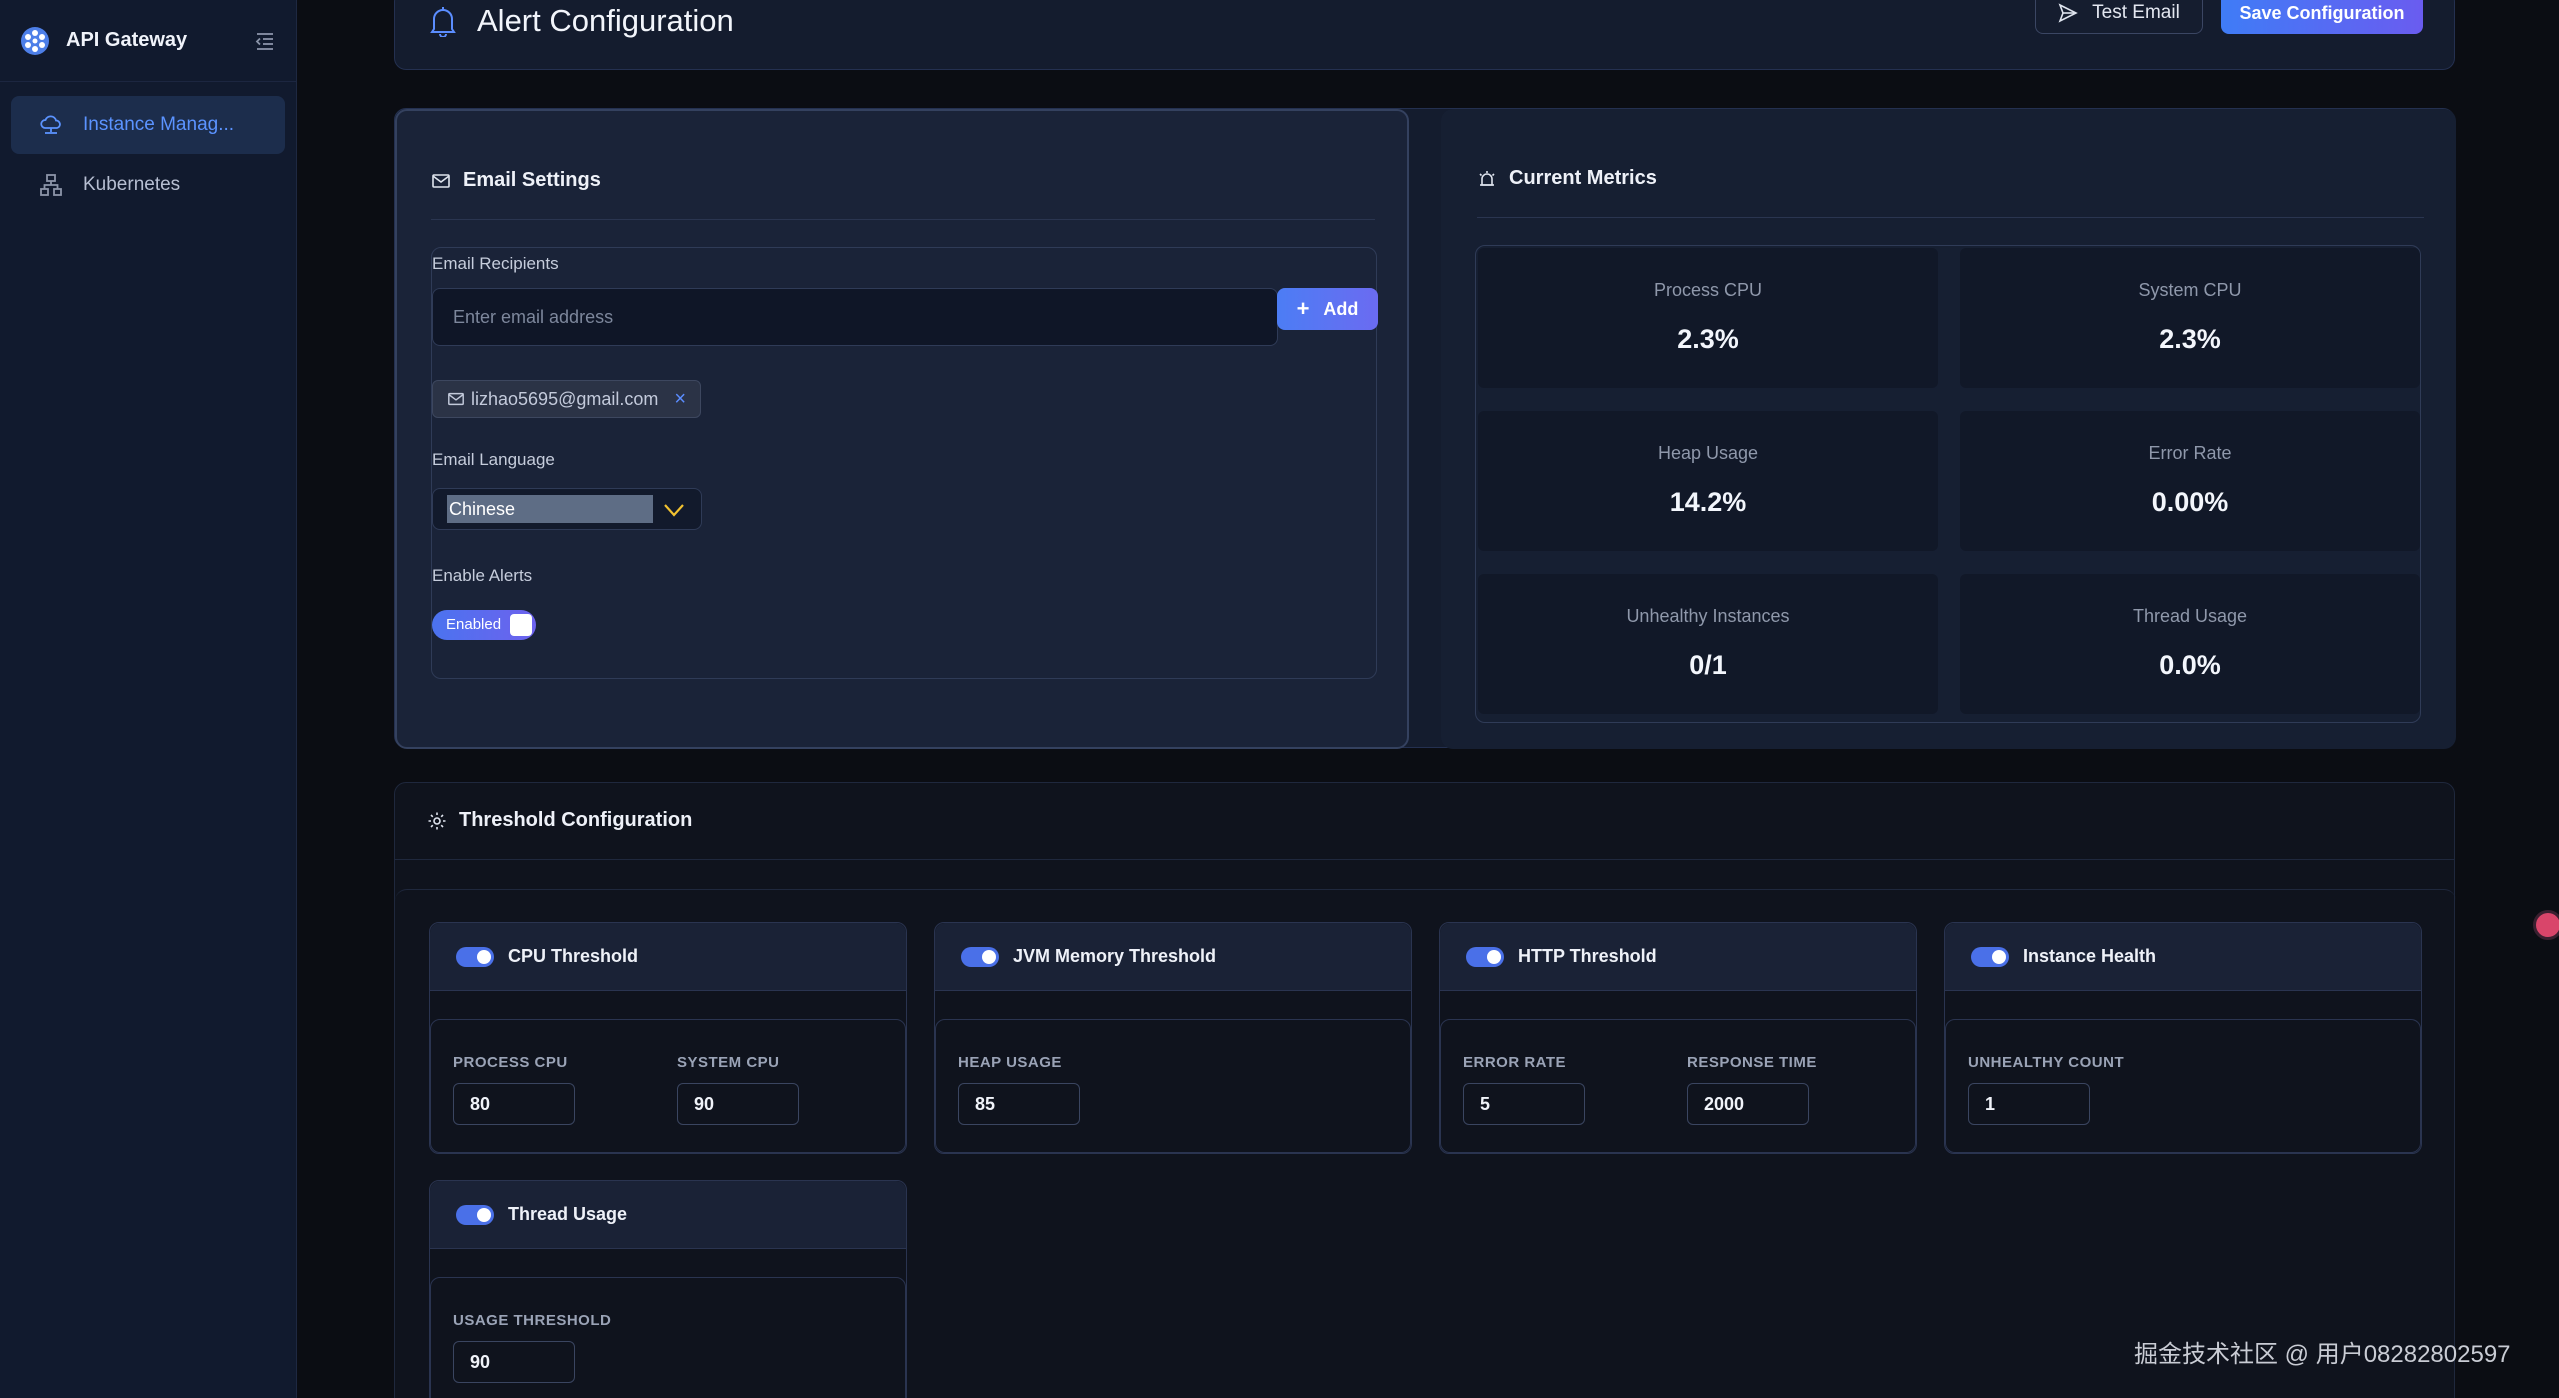  Describe the element at coordinates (1019, 1104) in the screenshot. I see `heap-usage-input` at that location.